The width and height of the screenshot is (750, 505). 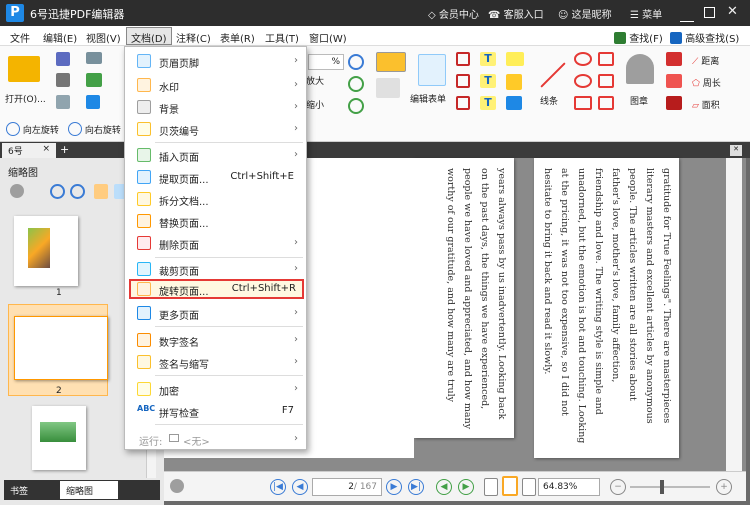 What do you see at coordinates (94, 129) in the screenshot?
I see `rotate-right-button: 向右旋转` at bounding box center [94, 129].